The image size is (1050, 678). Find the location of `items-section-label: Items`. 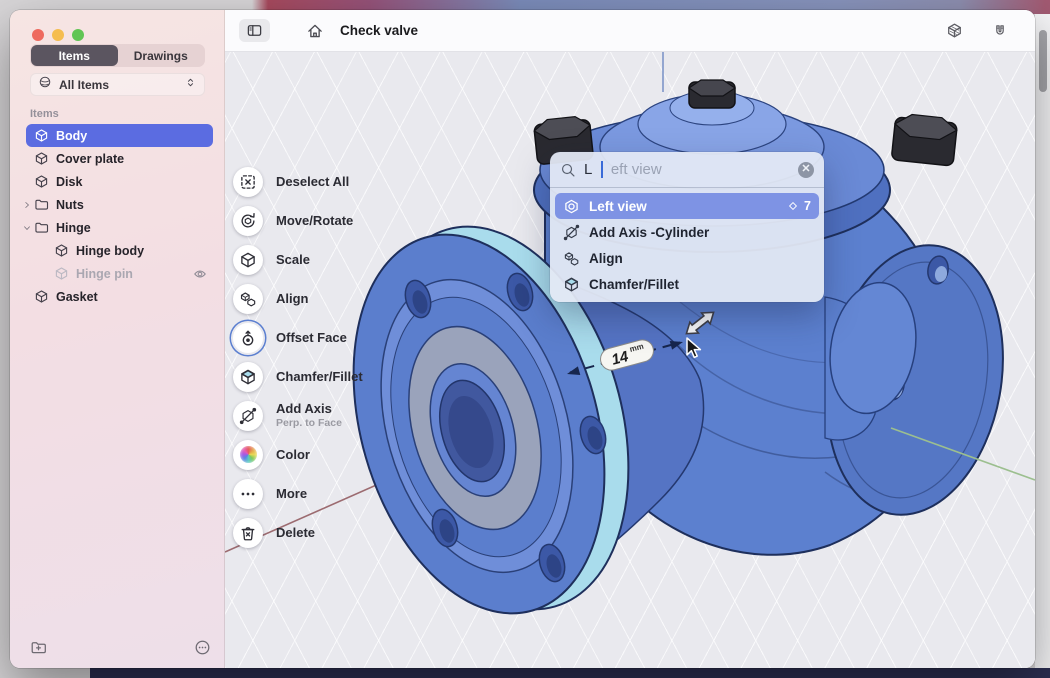

items-section-label: Items is located at coordinates (44, 114).